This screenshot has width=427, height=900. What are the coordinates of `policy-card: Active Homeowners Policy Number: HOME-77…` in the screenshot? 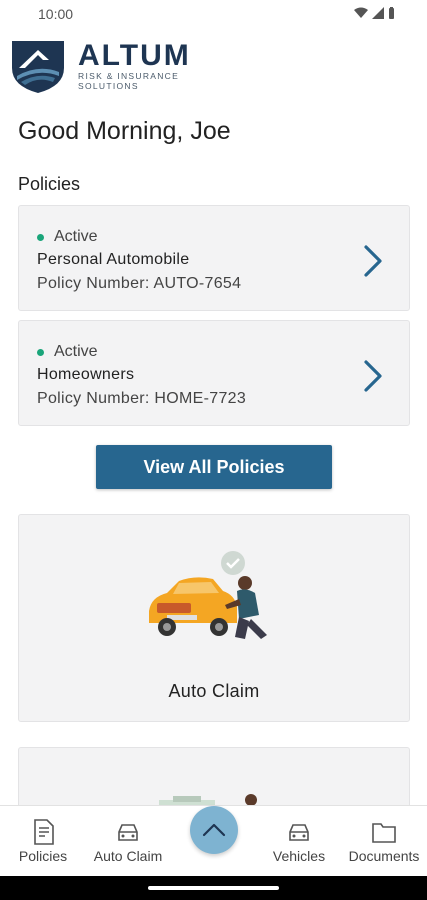 It's located at (214, 373).